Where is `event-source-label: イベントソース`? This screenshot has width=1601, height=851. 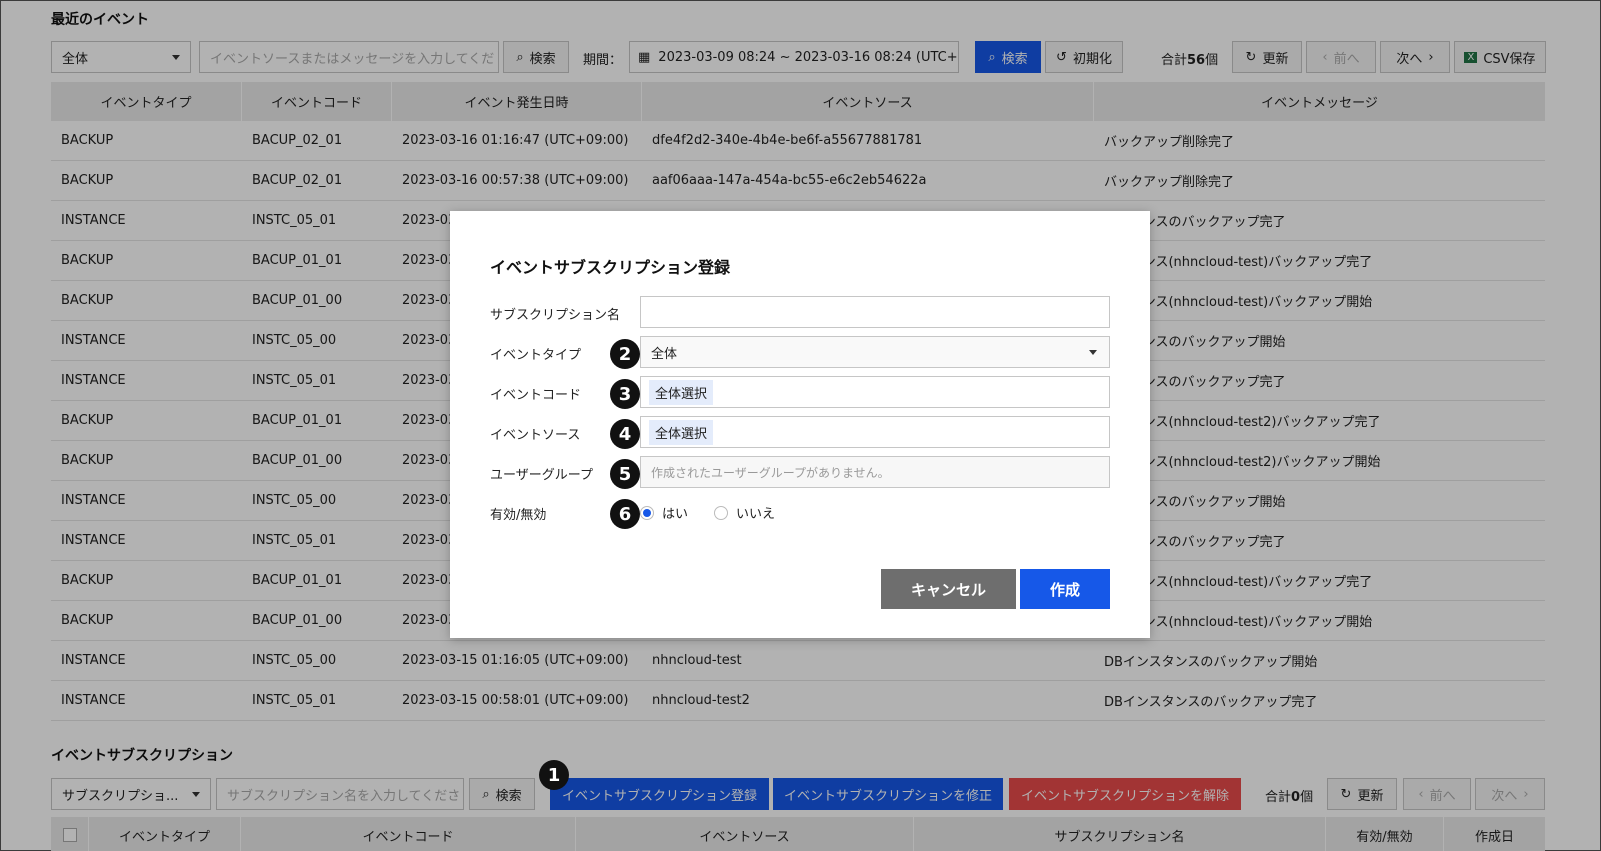
event-source-label: イベントソース is located at coordinates (535, 435).